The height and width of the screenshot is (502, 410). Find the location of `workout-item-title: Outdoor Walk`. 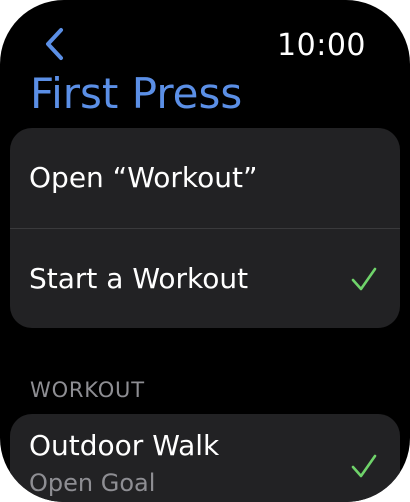

workout-item-title: Outdoor Walk is located at coordinates (124, 445).